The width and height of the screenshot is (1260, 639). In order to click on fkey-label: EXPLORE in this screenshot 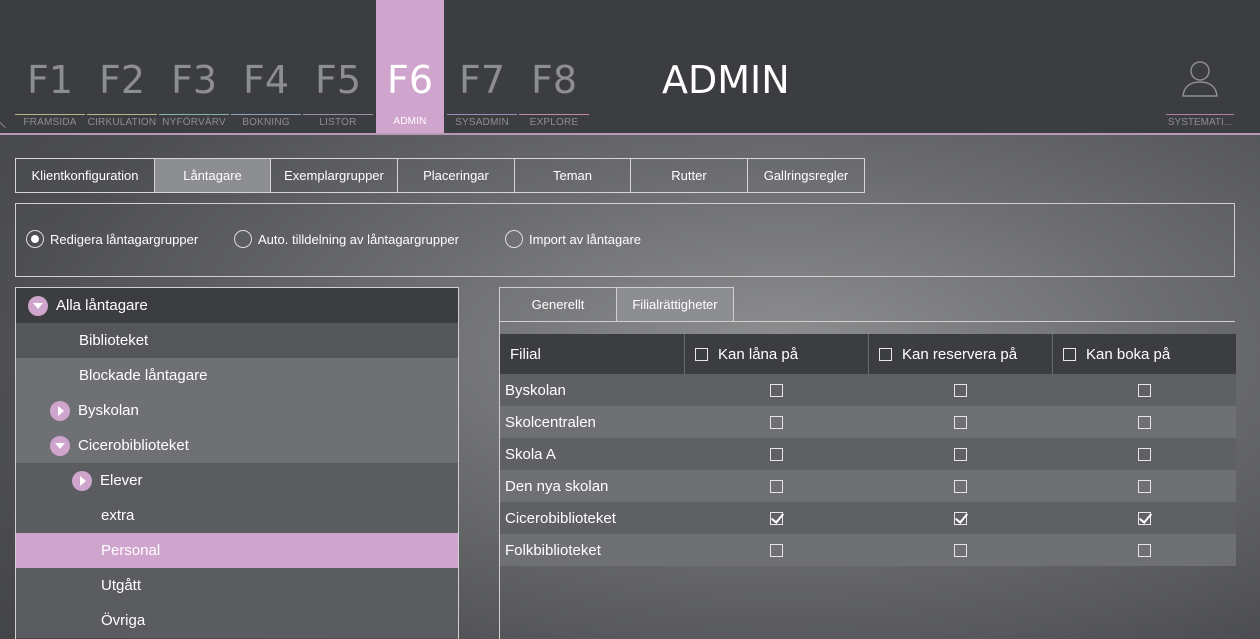, I will do `click(554, 121)`.